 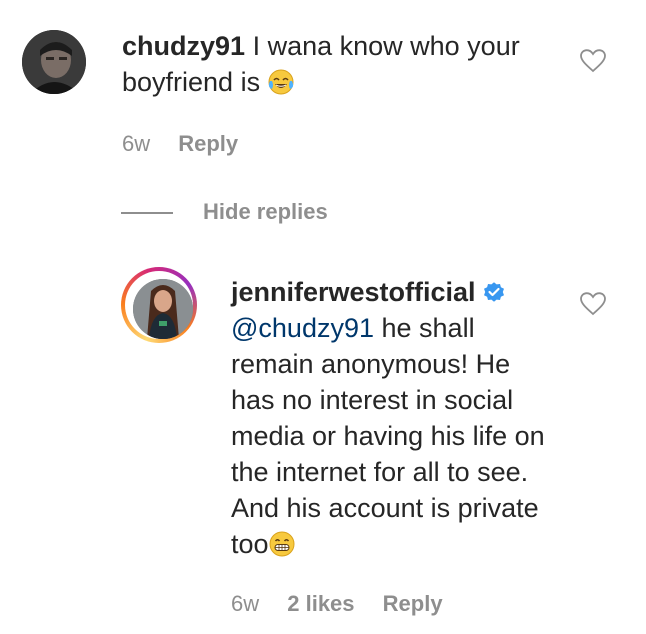 I want to click on reply-mention: @chudzy91, so click(x=302, y=328).